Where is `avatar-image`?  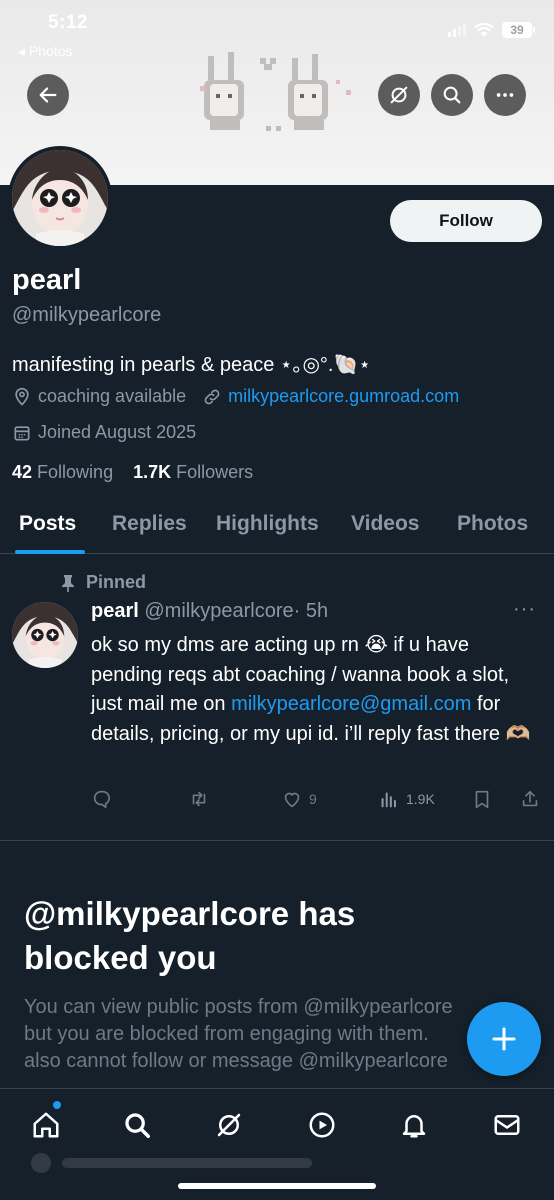 avatar-image is located at coordinates (60, 198).